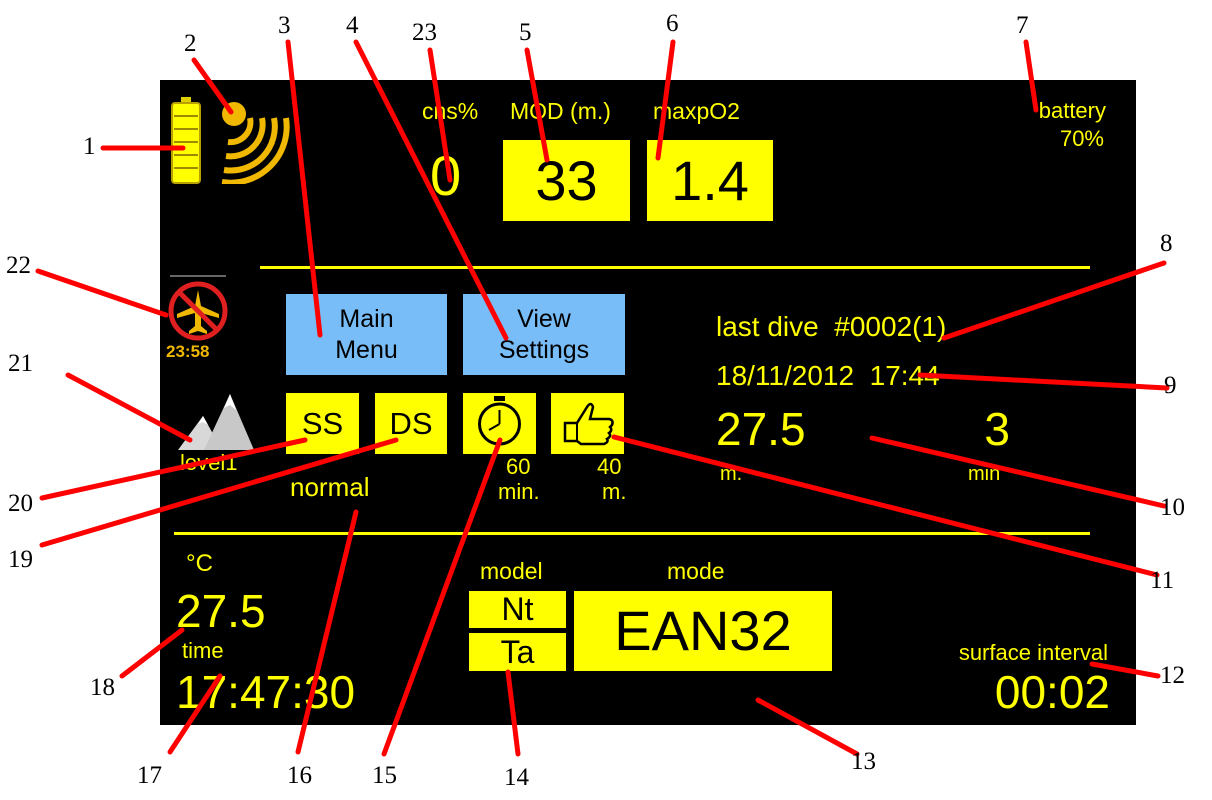  I want to click on callout-14: 14, so click(516, 777).